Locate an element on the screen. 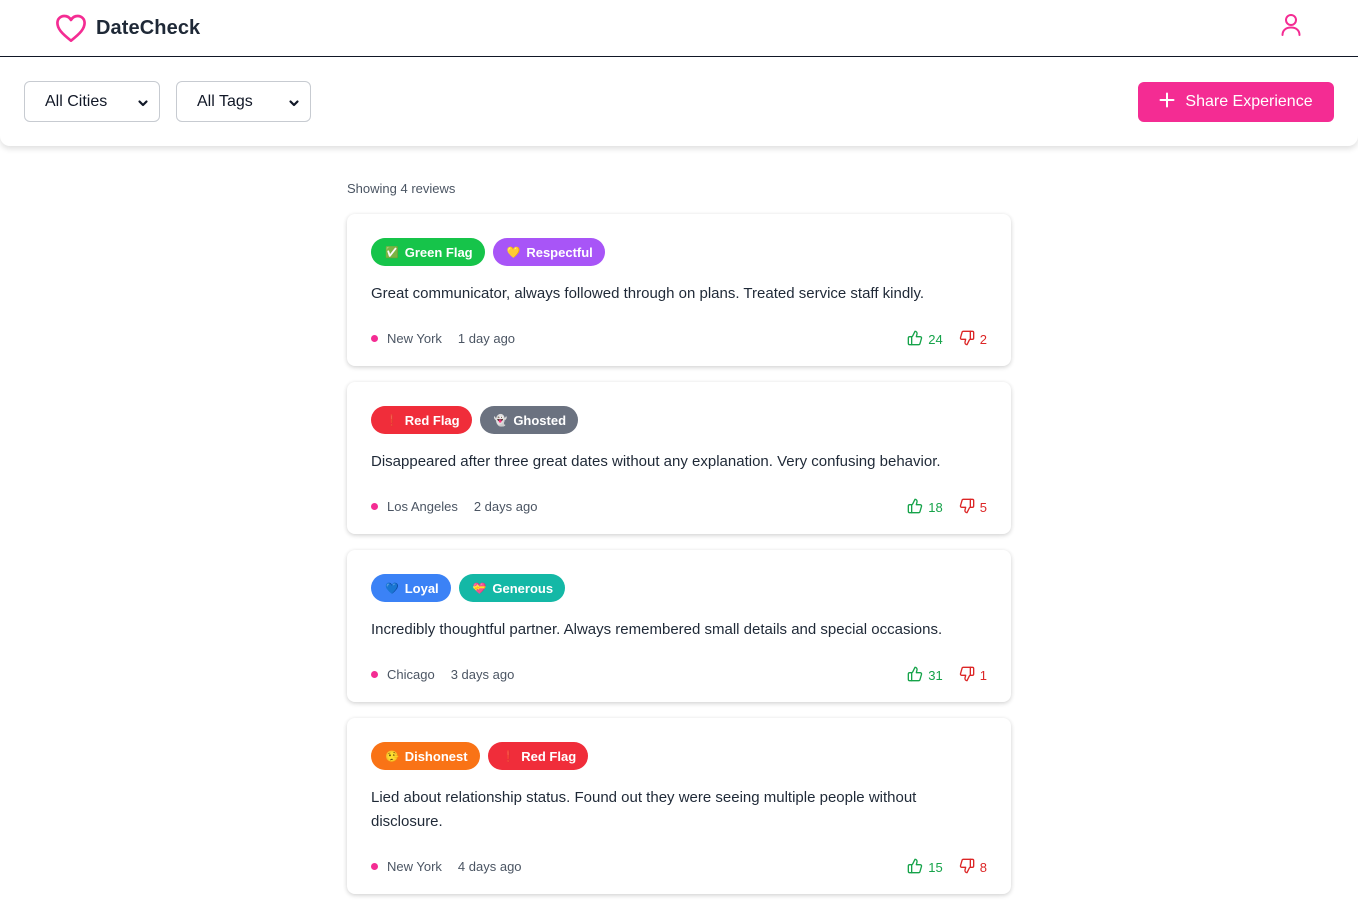 The height and width of the screenshot is (910, 1358). tag-filter-value: All Tags is located at coordinates (225, 101).